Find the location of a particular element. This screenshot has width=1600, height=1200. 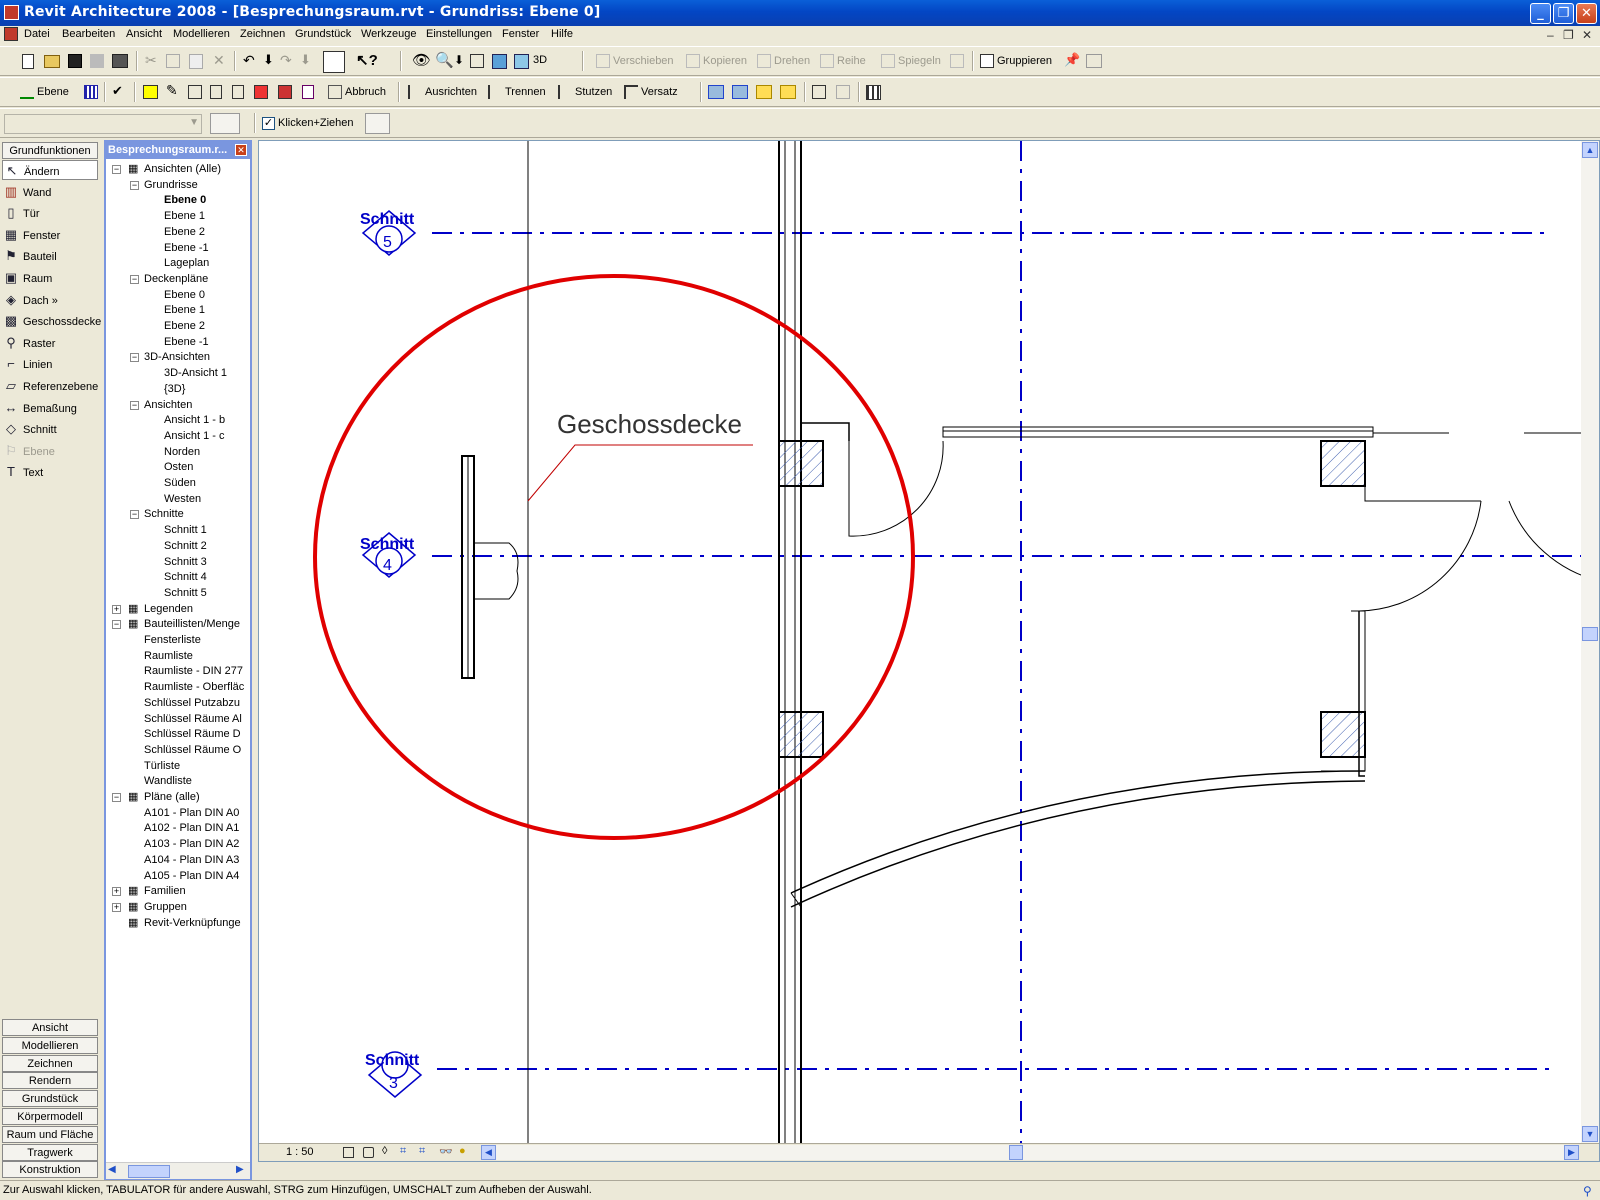

design-tool-8: ⚲ Raster is located at coordinates (51, 343).